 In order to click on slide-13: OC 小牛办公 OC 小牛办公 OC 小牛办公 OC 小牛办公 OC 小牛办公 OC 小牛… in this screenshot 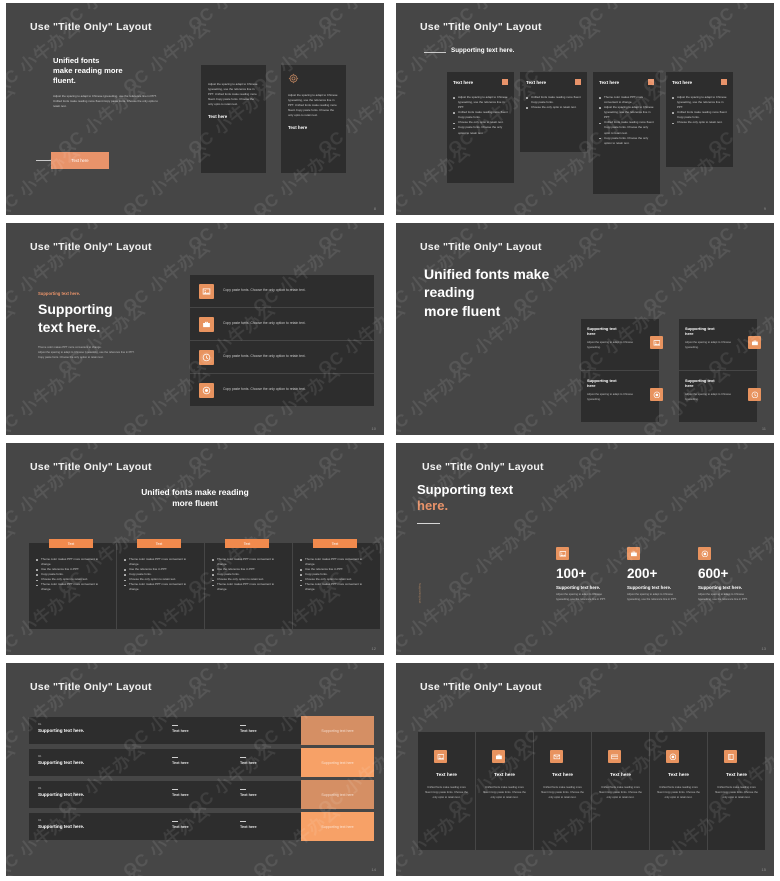, I will do `click(585, 549)`.